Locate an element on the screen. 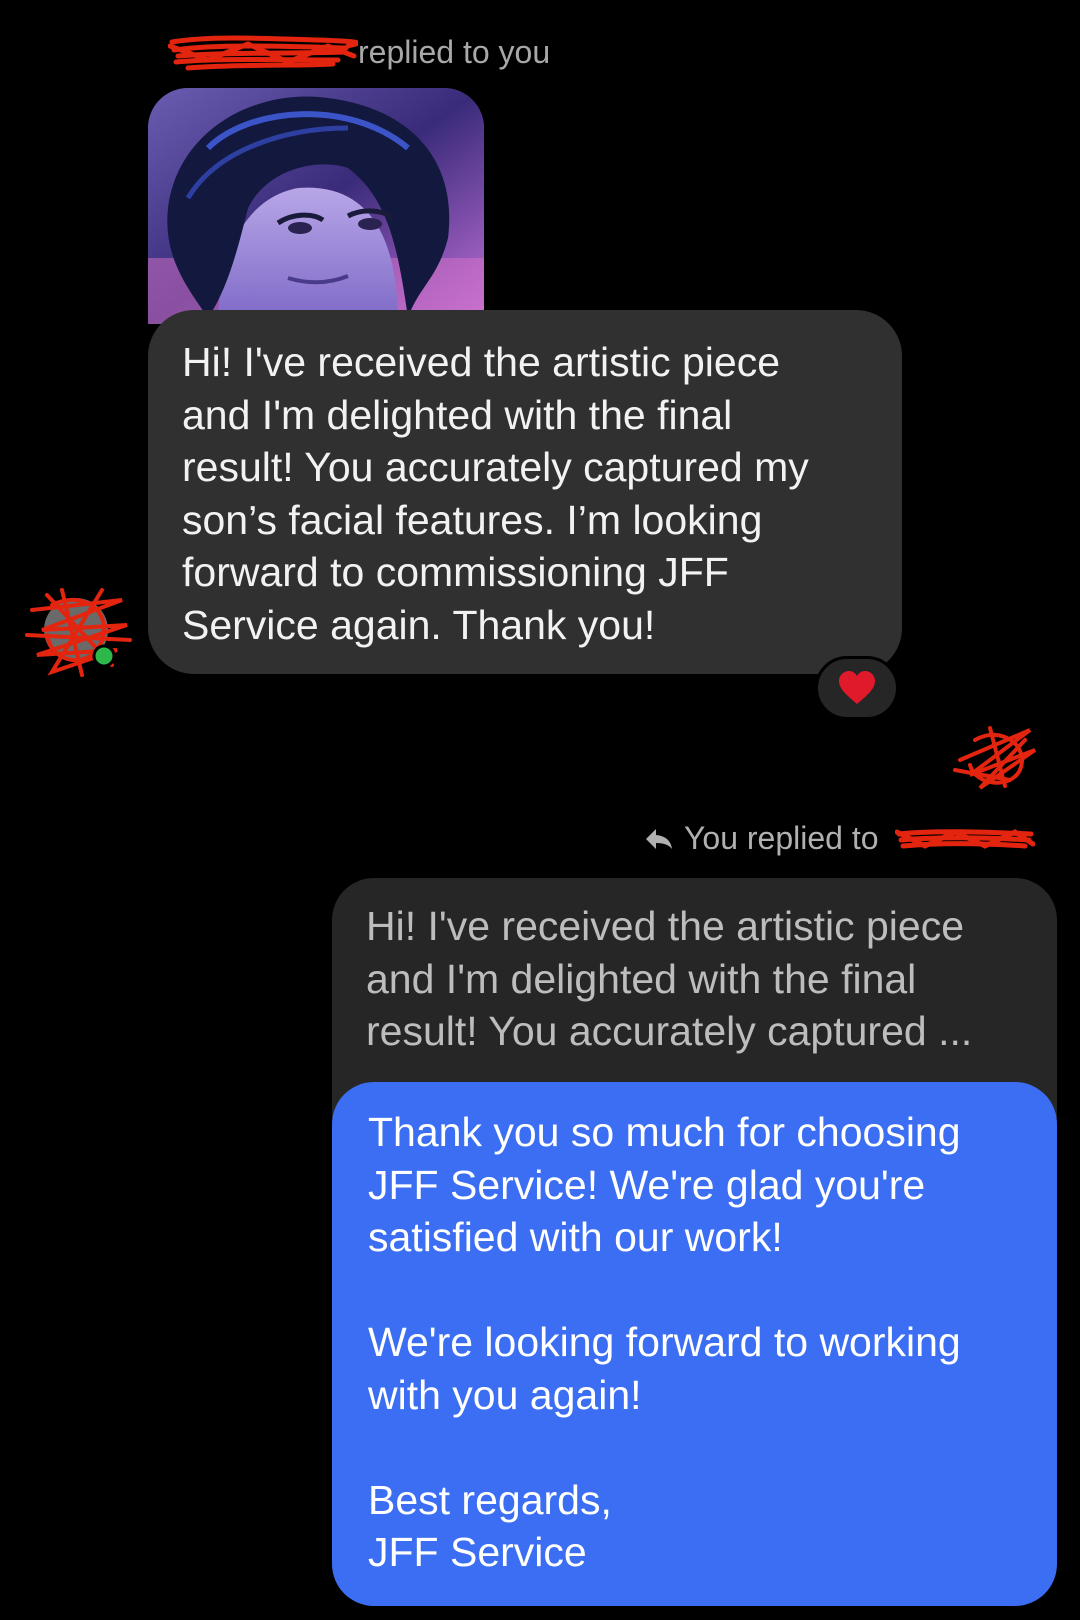 Image resolution: width=1080 pixels, height=1620 pixels. quoted-line: and I'm delighted with the final is located at coordinates (641, 978).